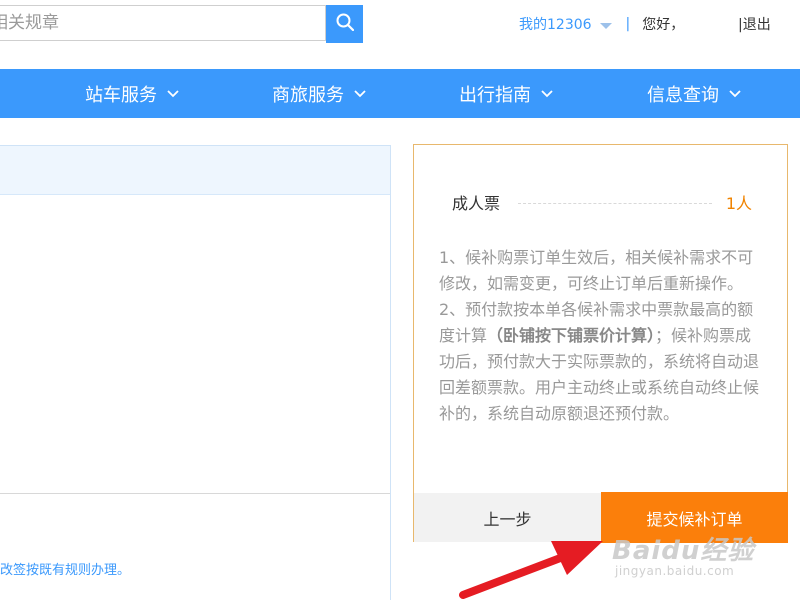 This screenshot has height=609, width=800. Describe the element at coordinates (596, 270) in the screenshot. I see `rule-1: 1、候补购票订单生效后，相关候补需求不可修改，如需变更，可终止订单后重新操作。` at that location.